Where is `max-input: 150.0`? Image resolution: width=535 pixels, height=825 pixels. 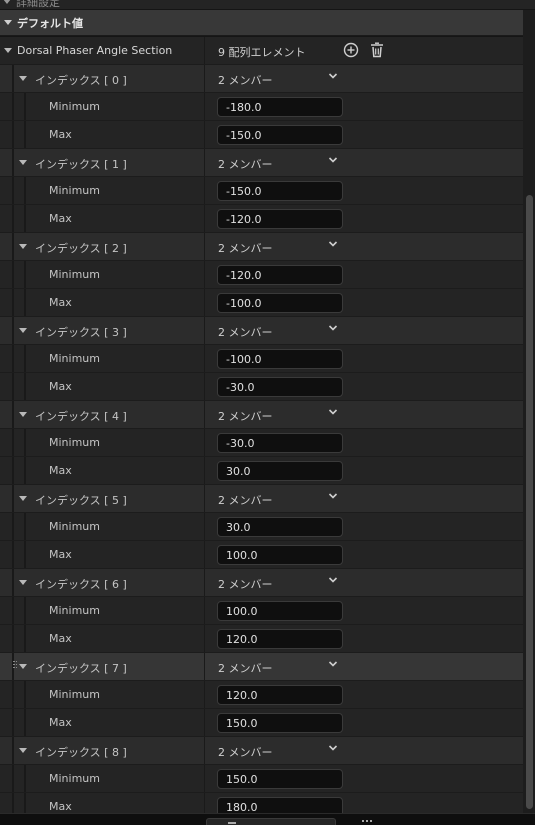
max-input: 150.0 is located at coordinates (280, 723).